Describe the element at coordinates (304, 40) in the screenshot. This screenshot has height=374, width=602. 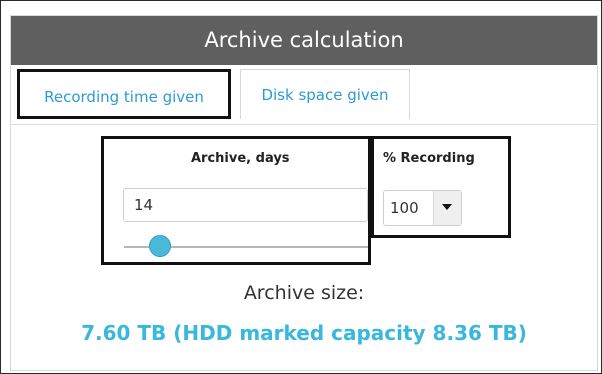
I see `panel-title: Archive calculation` at that location.